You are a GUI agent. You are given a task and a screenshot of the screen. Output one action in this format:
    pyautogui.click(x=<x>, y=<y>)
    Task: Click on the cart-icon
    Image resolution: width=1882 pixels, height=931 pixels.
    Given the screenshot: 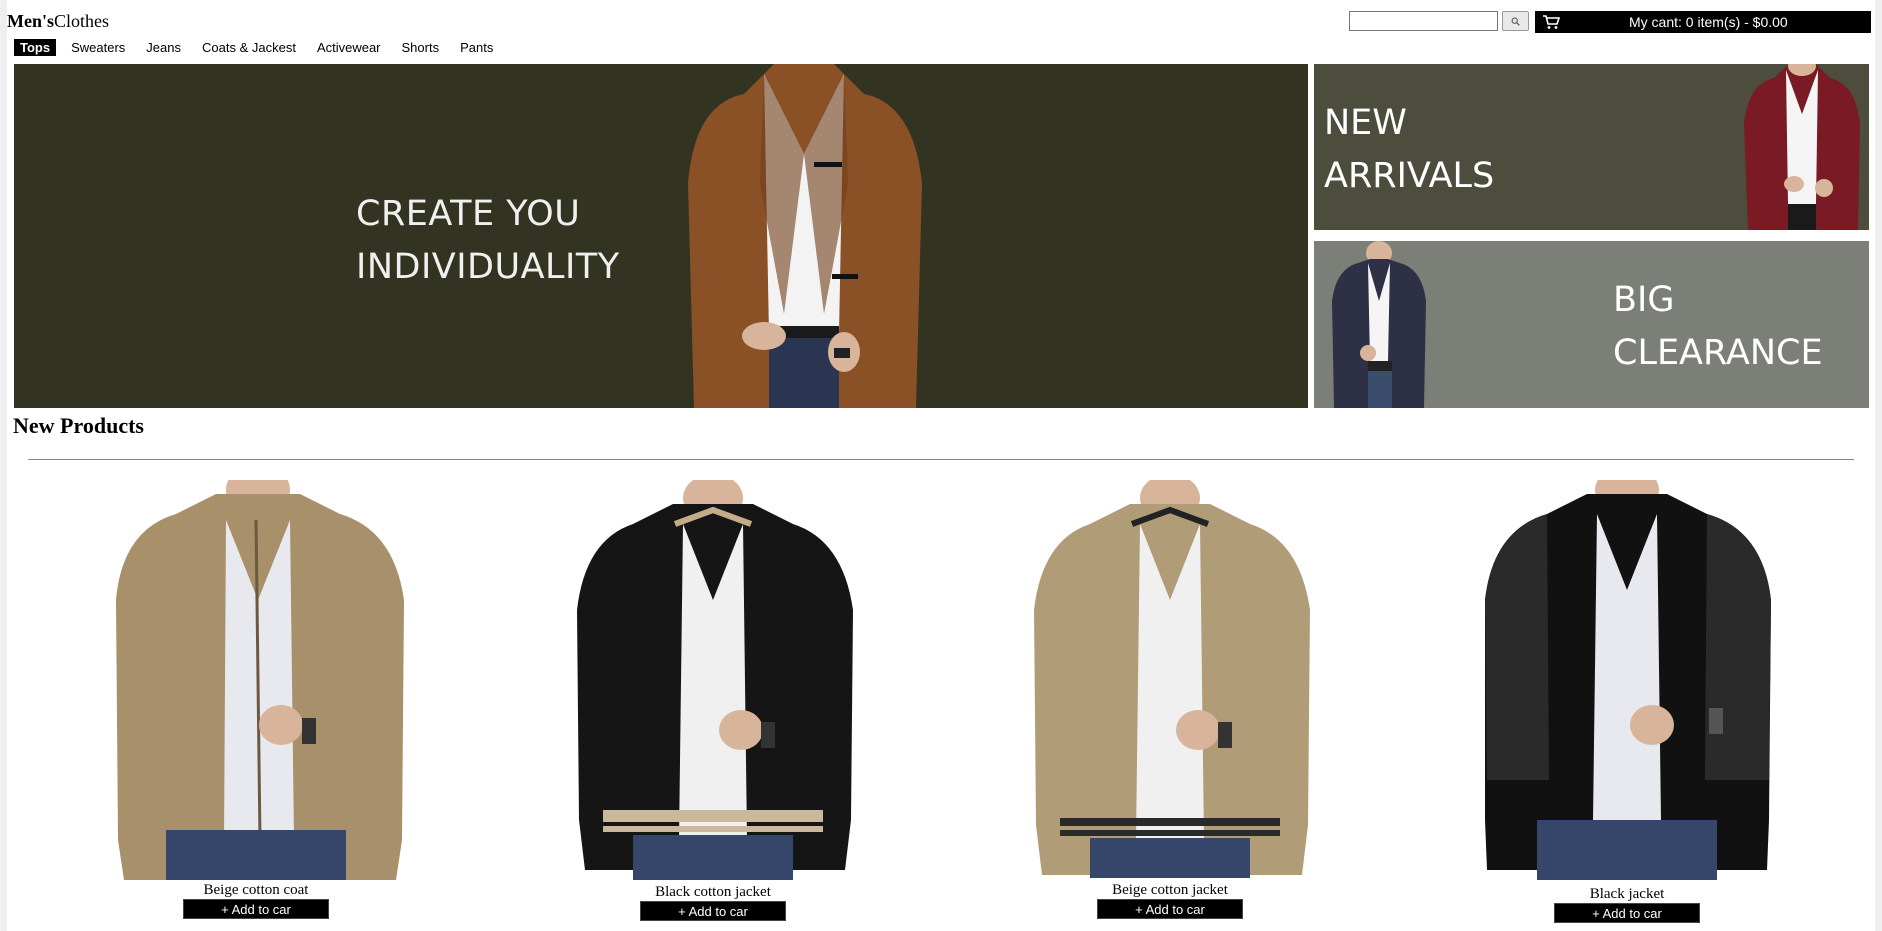 What is the action you would take?
    pyautogui.click(x=1551, y=22)
    